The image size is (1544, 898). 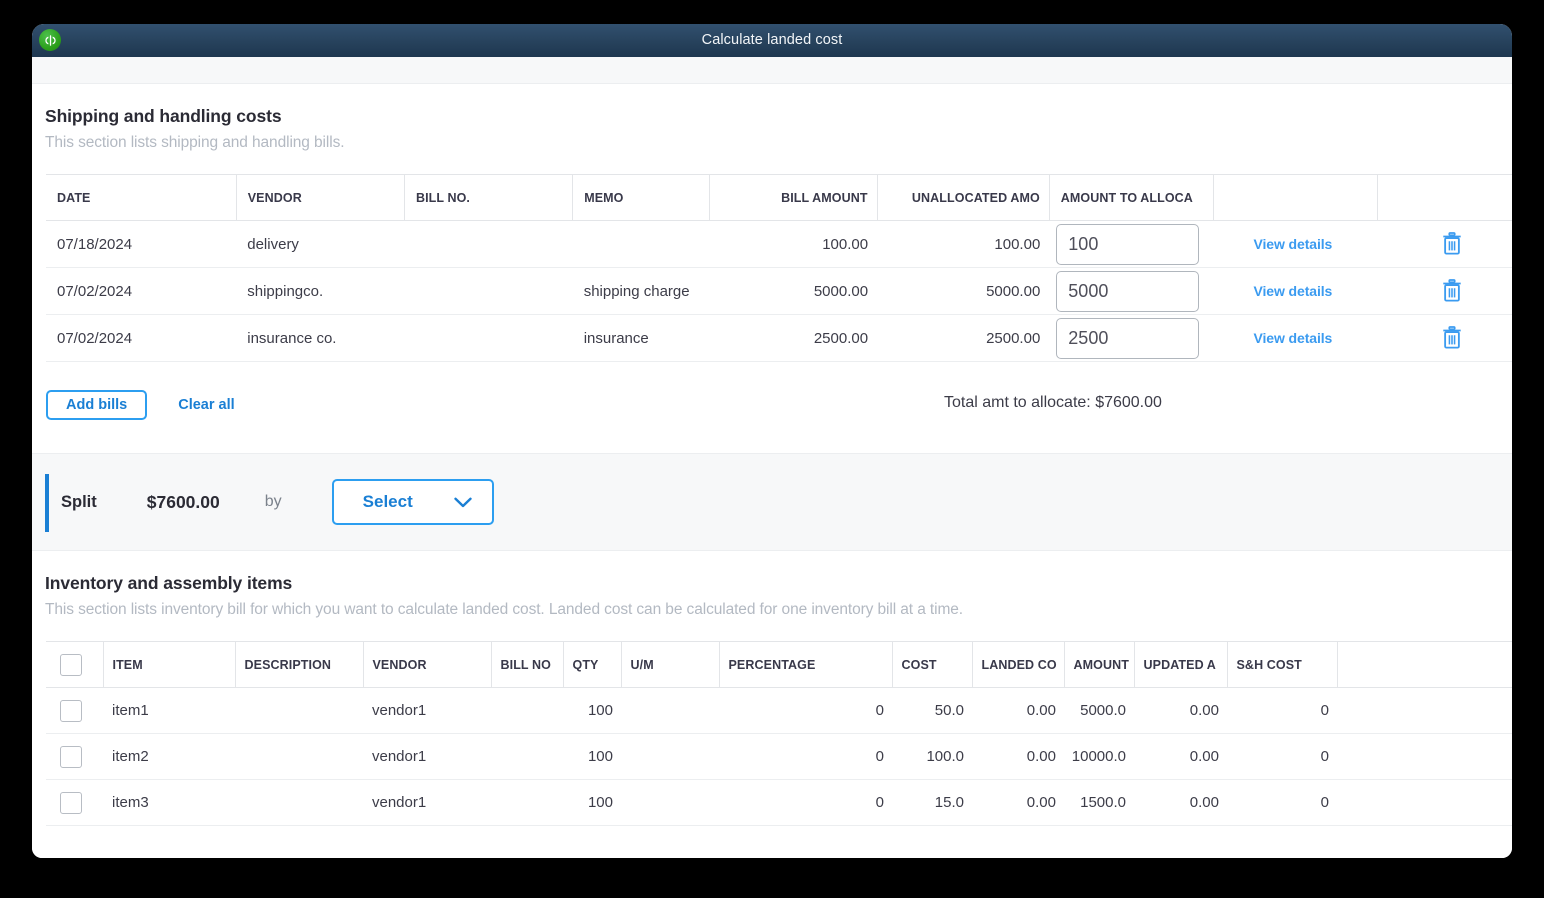 I want to click on window-titlebar: Calculate landed cost, so click(x=772, y=40).